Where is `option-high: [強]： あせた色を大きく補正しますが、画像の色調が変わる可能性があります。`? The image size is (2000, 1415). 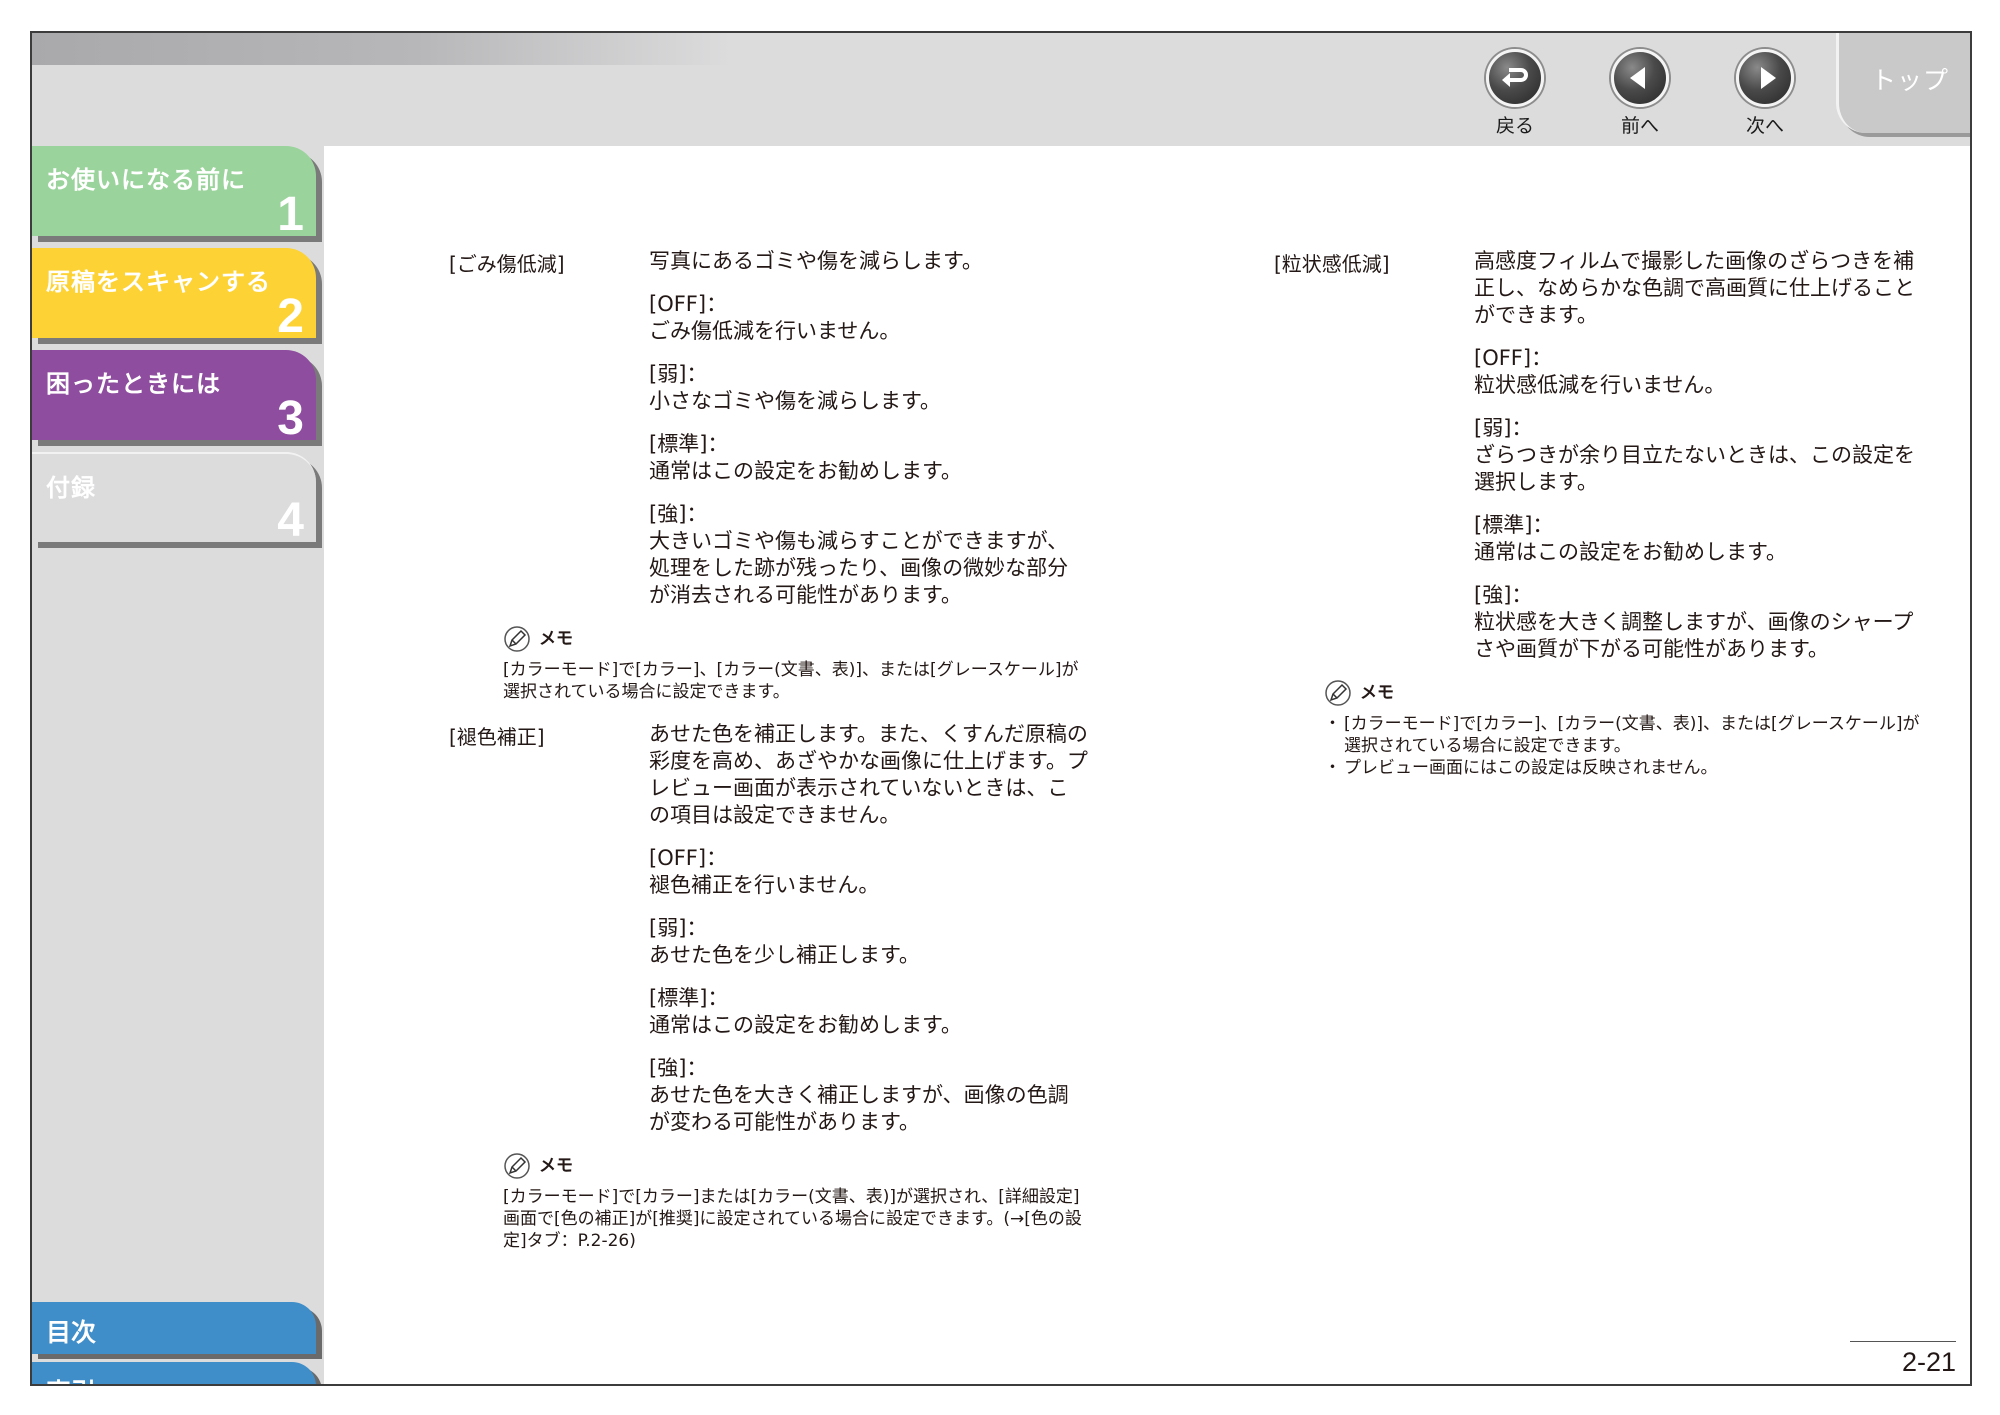 option-high: [強]： あせた色を大きく補正しますが、画像の色調が変わる可能性があります。 is located at coordinates (869, 1095).